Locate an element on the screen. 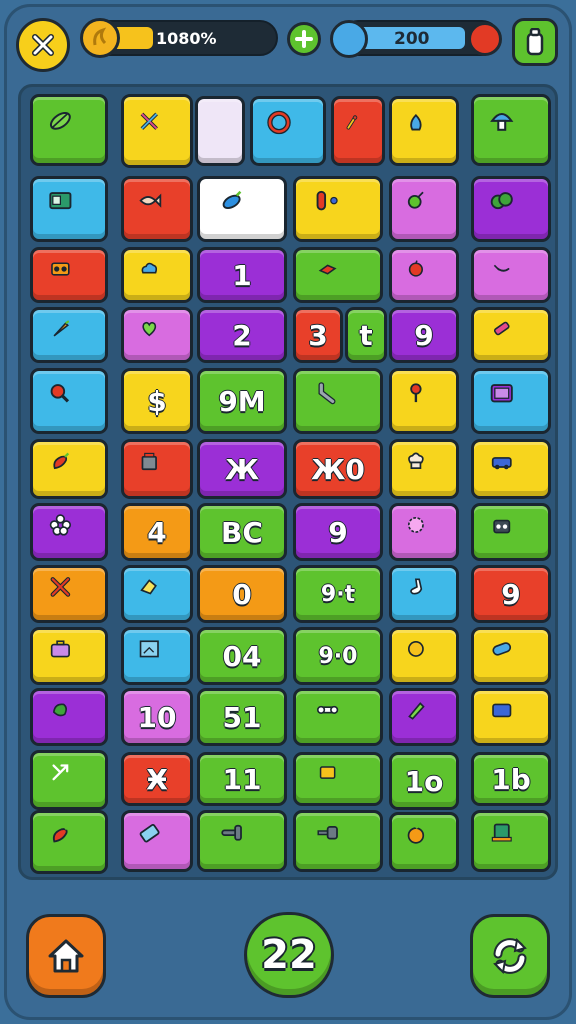 The height and width of the screenshot is (1024, 576). tile-n11: 11 is located at coordinates (242, 779).